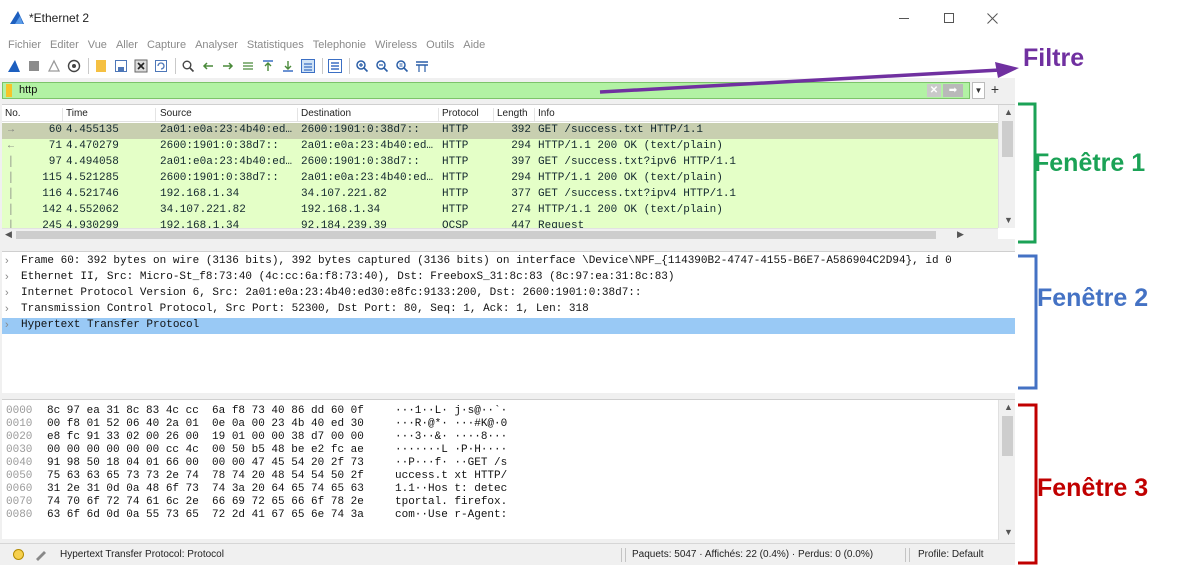  What do you see at coordinates (101, 66) in the screenshot?
I see `open-file-icon` at bounding box center [101, 66].